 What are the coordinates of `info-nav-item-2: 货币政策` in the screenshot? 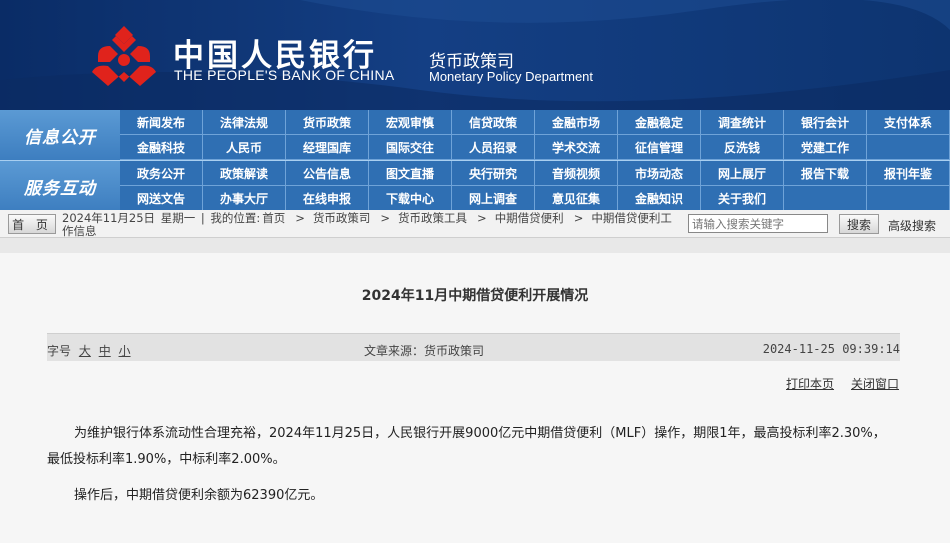 It's located at (327, 122).